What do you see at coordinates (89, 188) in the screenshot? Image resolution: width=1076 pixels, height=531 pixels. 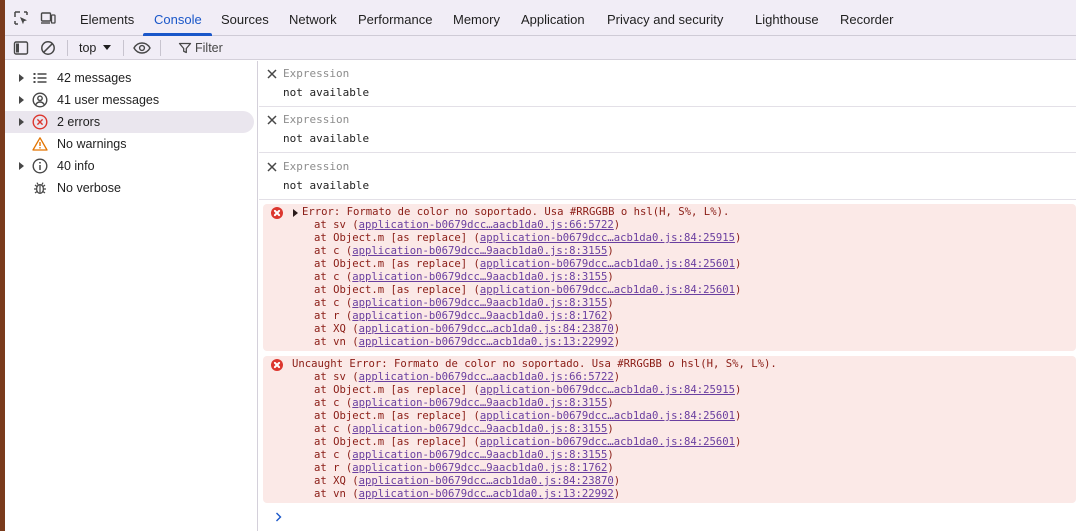 I see `sidebar-item-label: No verbose` at bounding box center [89, 188].